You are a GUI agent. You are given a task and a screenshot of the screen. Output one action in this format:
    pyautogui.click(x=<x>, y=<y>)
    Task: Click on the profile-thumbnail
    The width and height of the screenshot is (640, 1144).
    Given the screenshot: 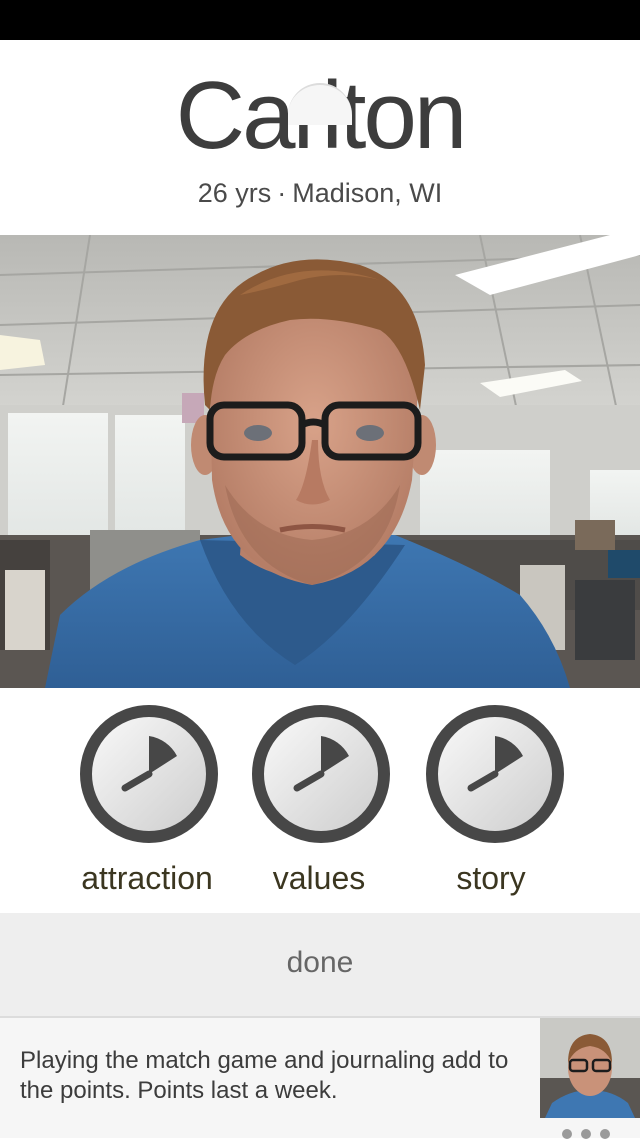 What is the action you would take?
    pyautogui.click(x=590, y=1068)
    